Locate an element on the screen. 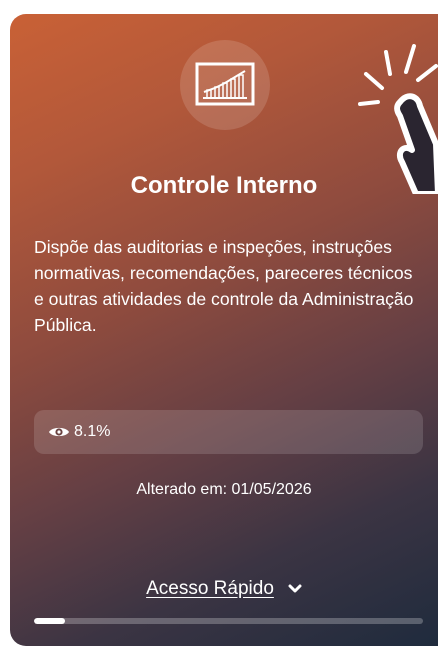  service-icon-badge is located at coordinates (225, 85).